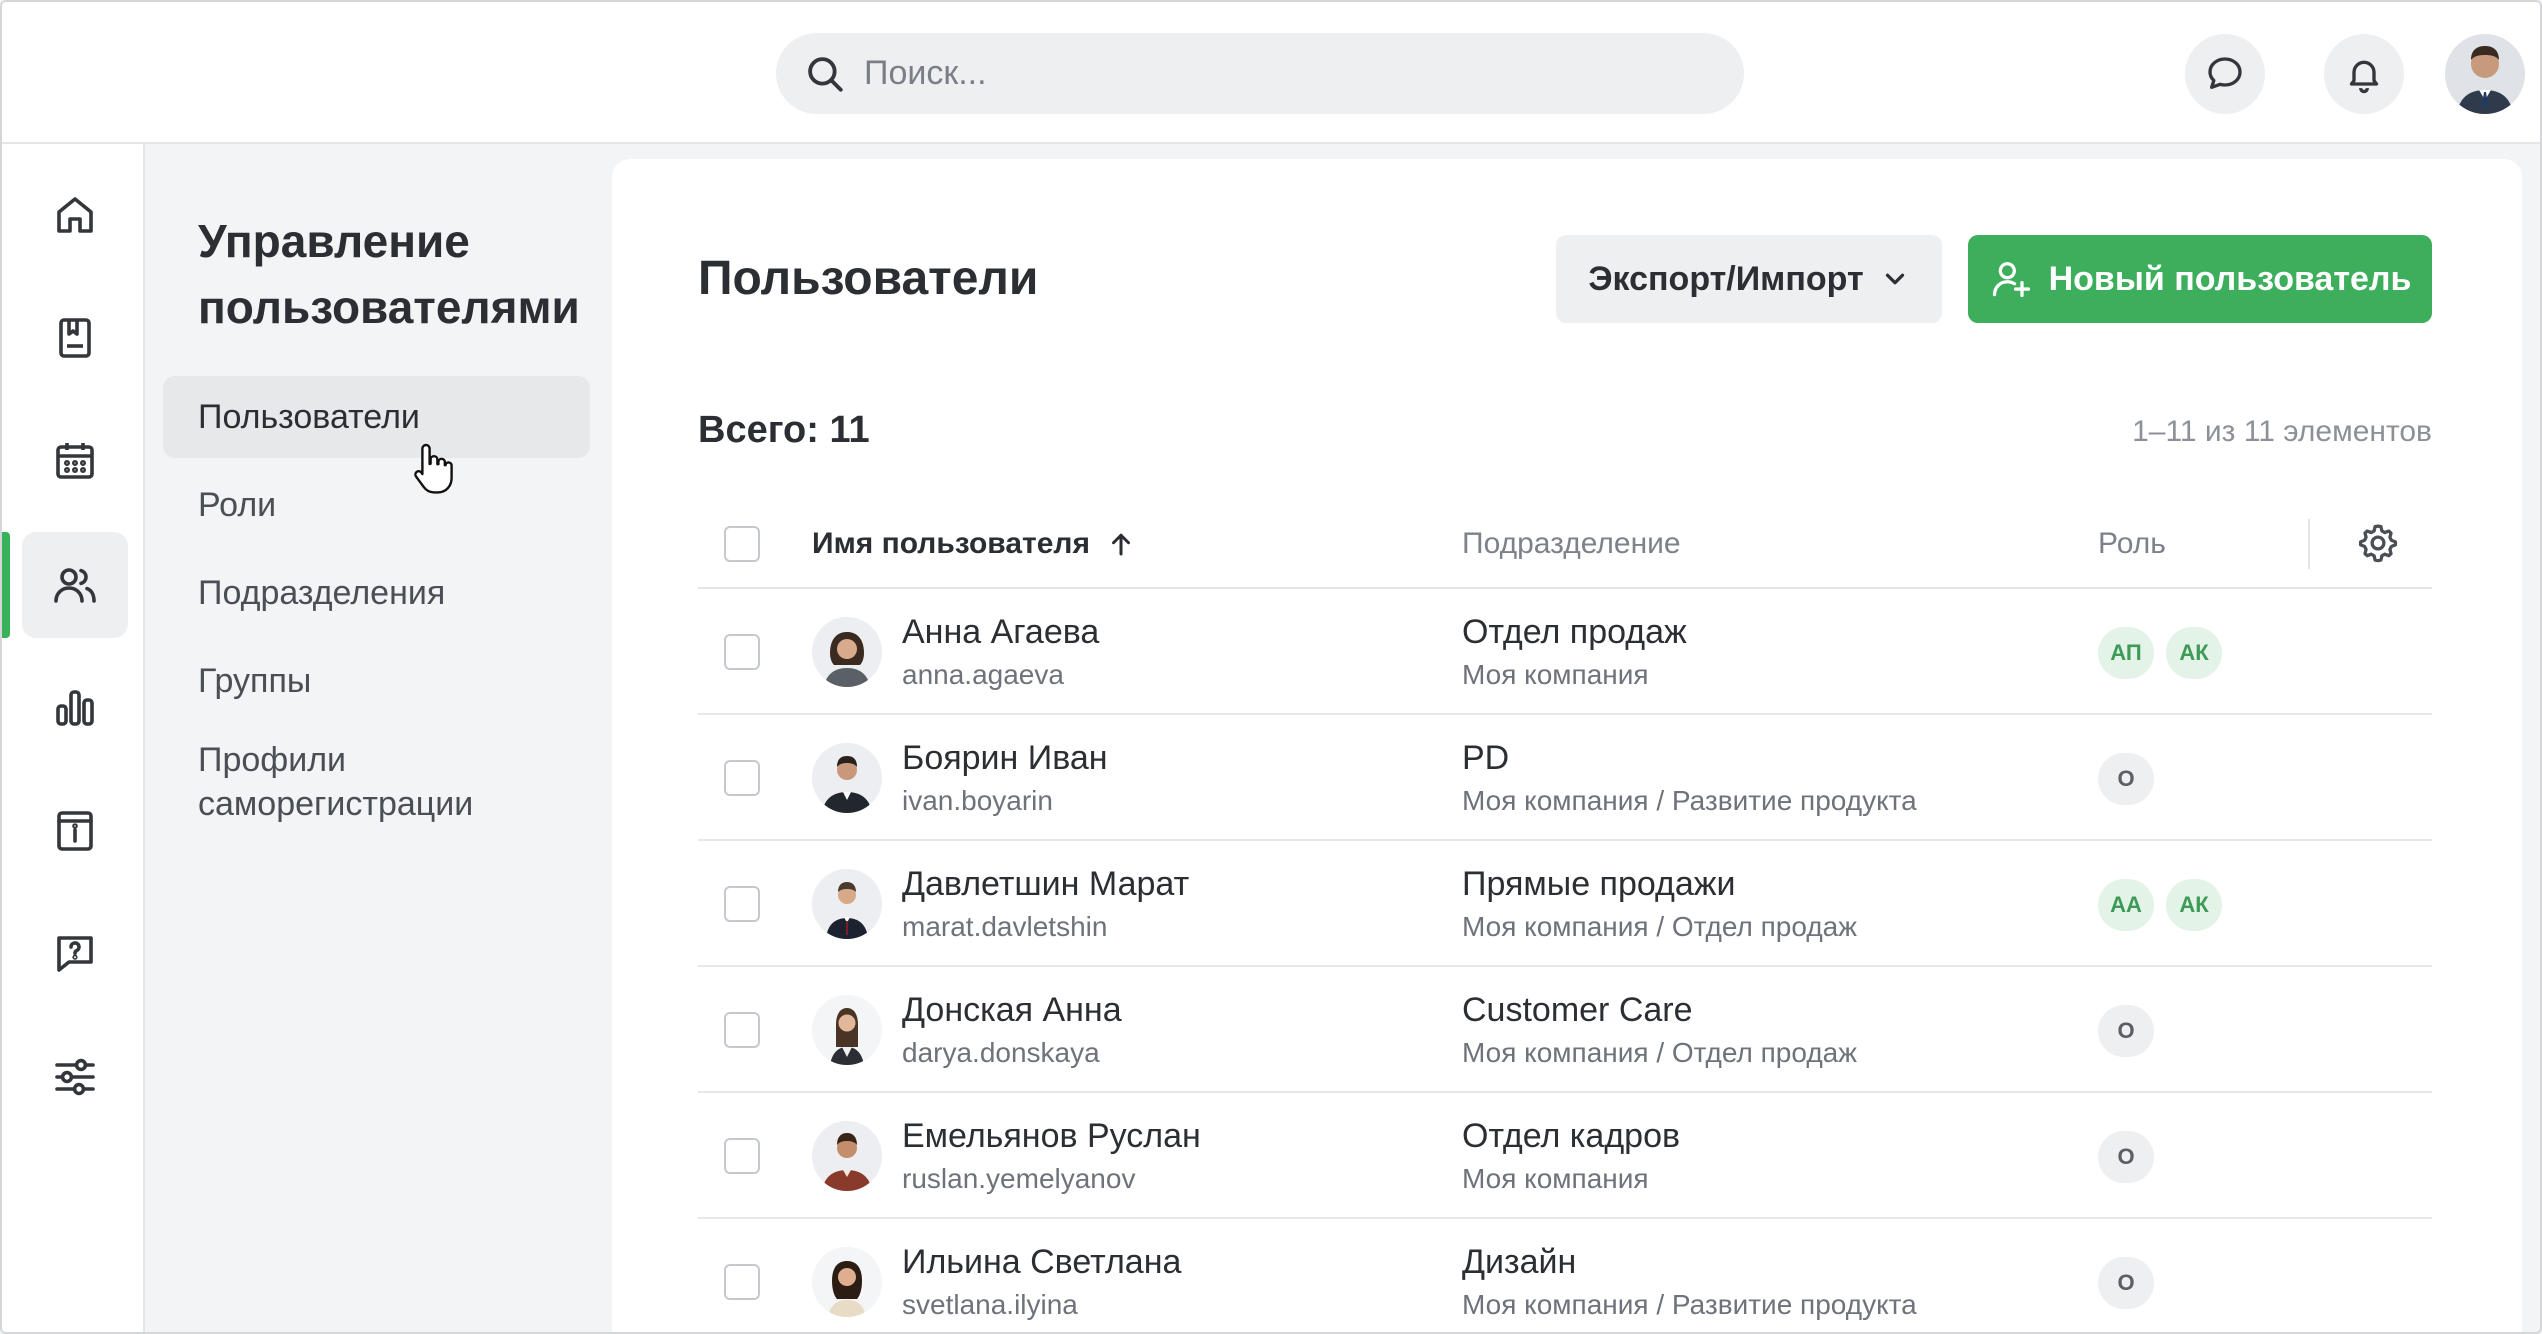  Describe the element at coordinates (1001, 1052) in the screenshot. I see `user-login: darya.donskaya` at that location.